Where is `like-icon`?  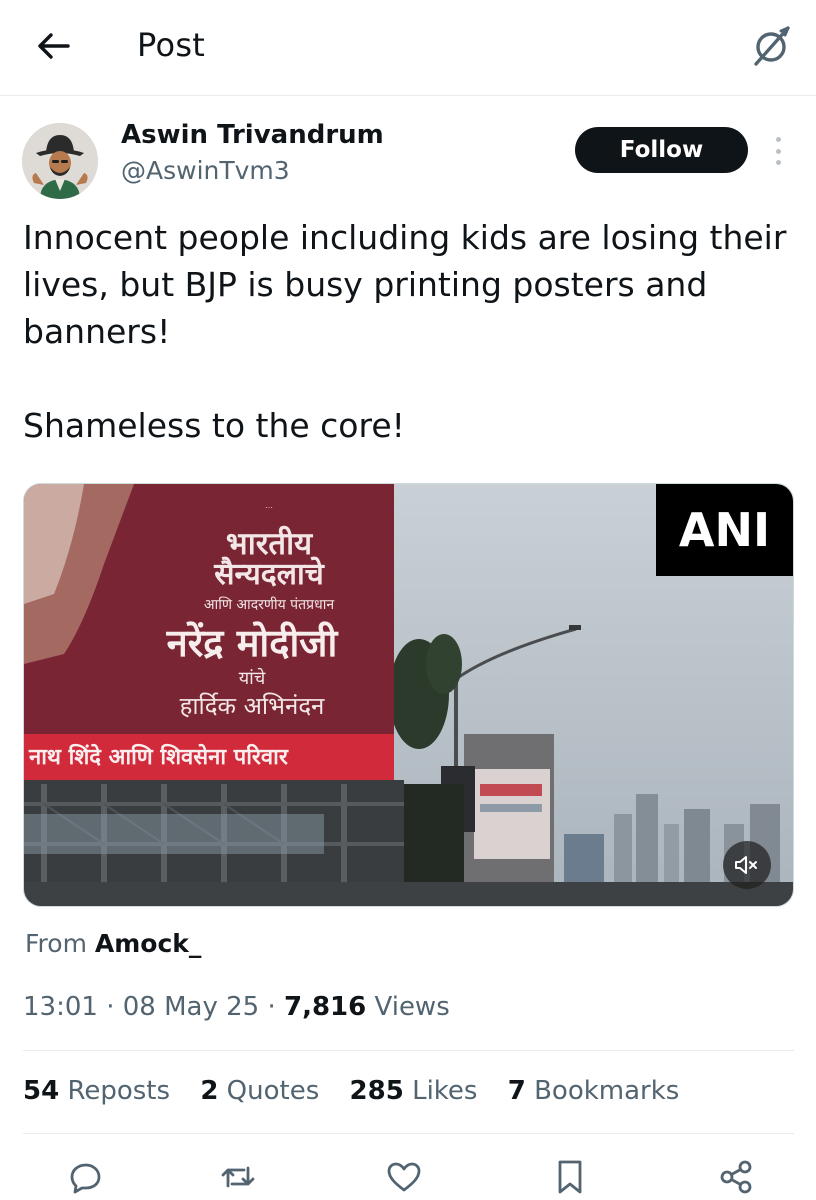 like-icon is located at coordinates (404, 1177).